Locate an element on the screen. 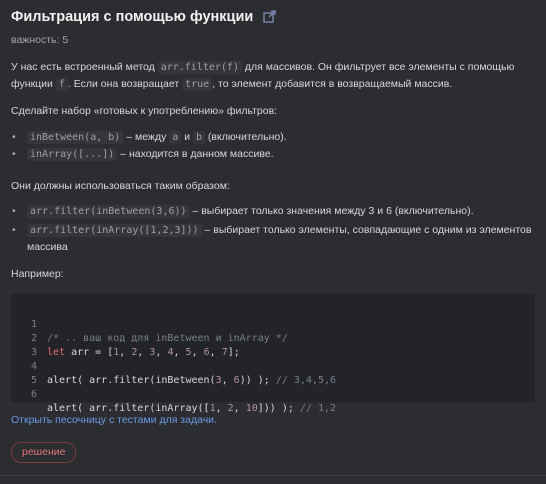 The width and height of the screenshot is (546, 484). code-line: 3 is located at coordinates (29, 345).